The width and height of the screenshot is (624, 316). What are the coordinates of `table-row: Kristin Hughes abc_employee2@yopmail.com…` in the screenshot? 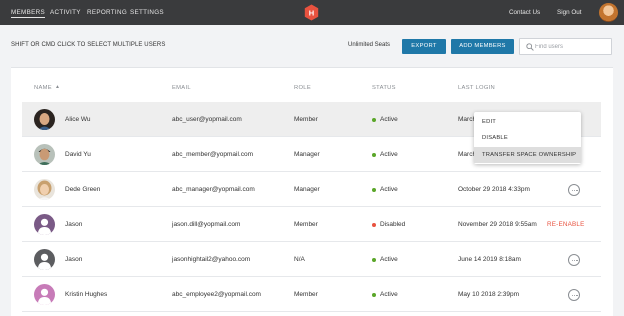 It's located at (311, 294).